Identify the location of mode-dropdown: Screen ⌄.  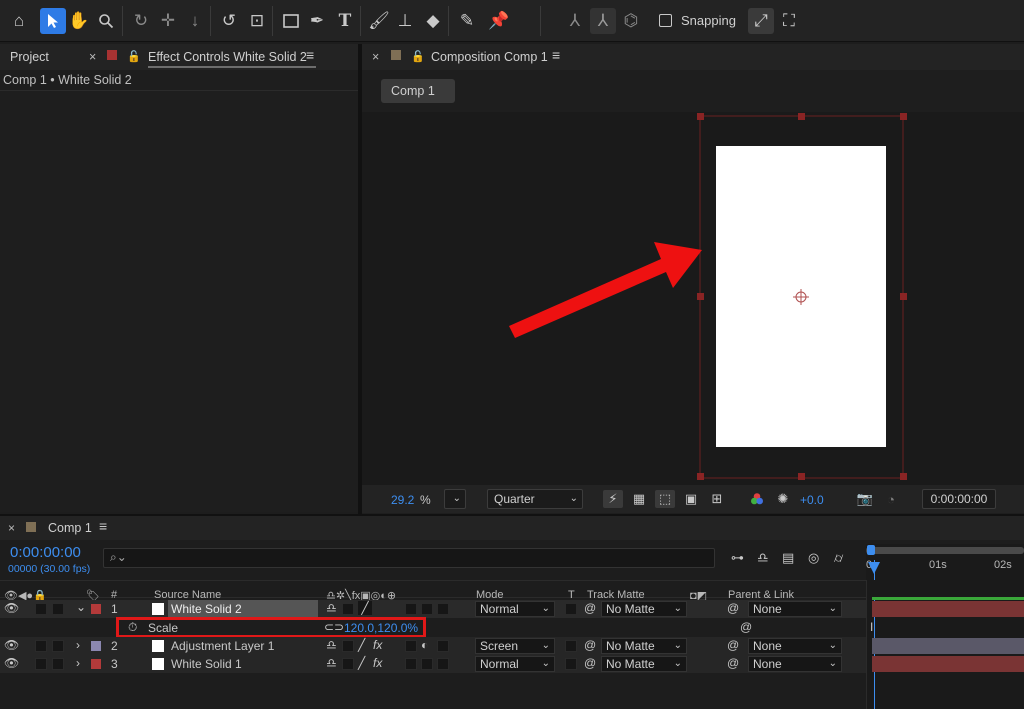
(515, 646).